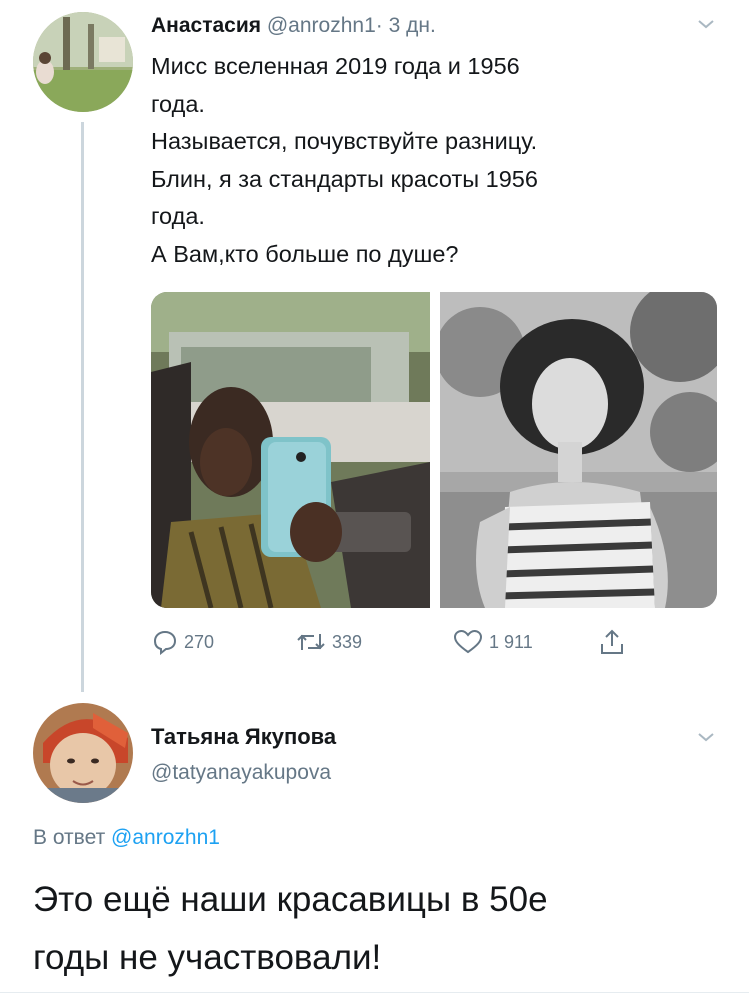 Image resolution: width=749 pixels, height=1004 pixels. I want to click on like-button: 1 911, so click(493, 642).